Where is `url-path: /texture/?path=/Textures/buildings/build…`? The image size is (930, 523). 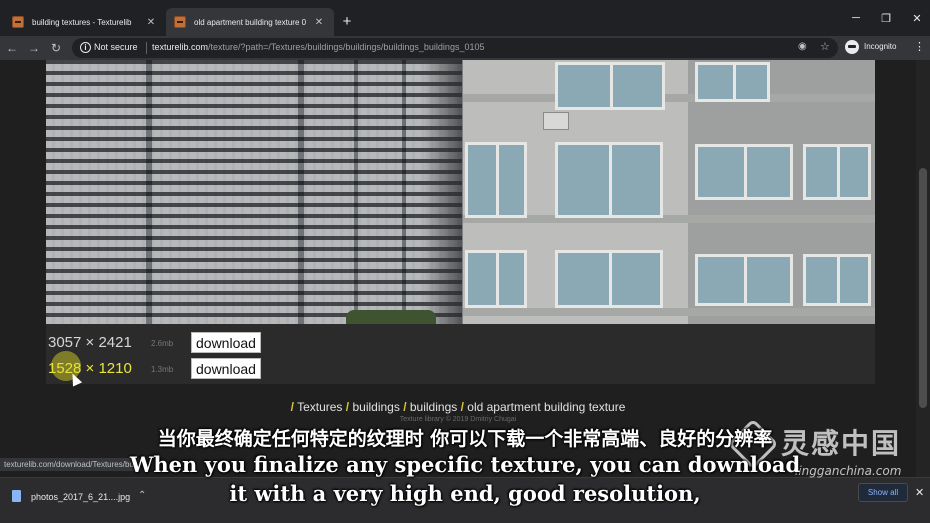 url-path: /texture/?path=/Textures/buildings/build… is located at coordinates (346, 47).